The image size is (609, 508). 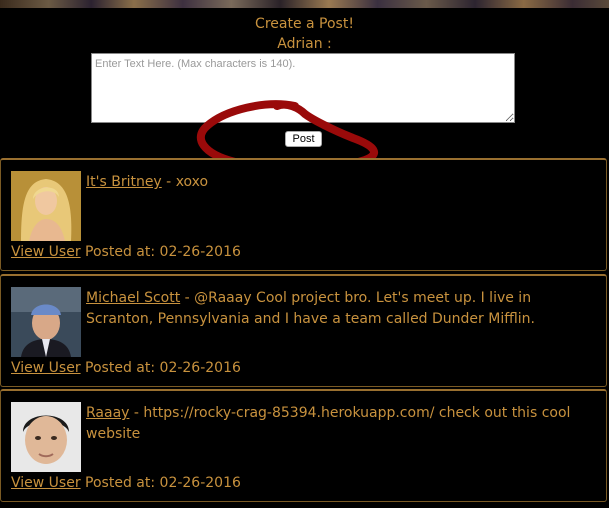 What do you see at coordinates (304, 24) in the screenshot?
I see `composer-title: Create a Post!` at bounding box center [304, 24].